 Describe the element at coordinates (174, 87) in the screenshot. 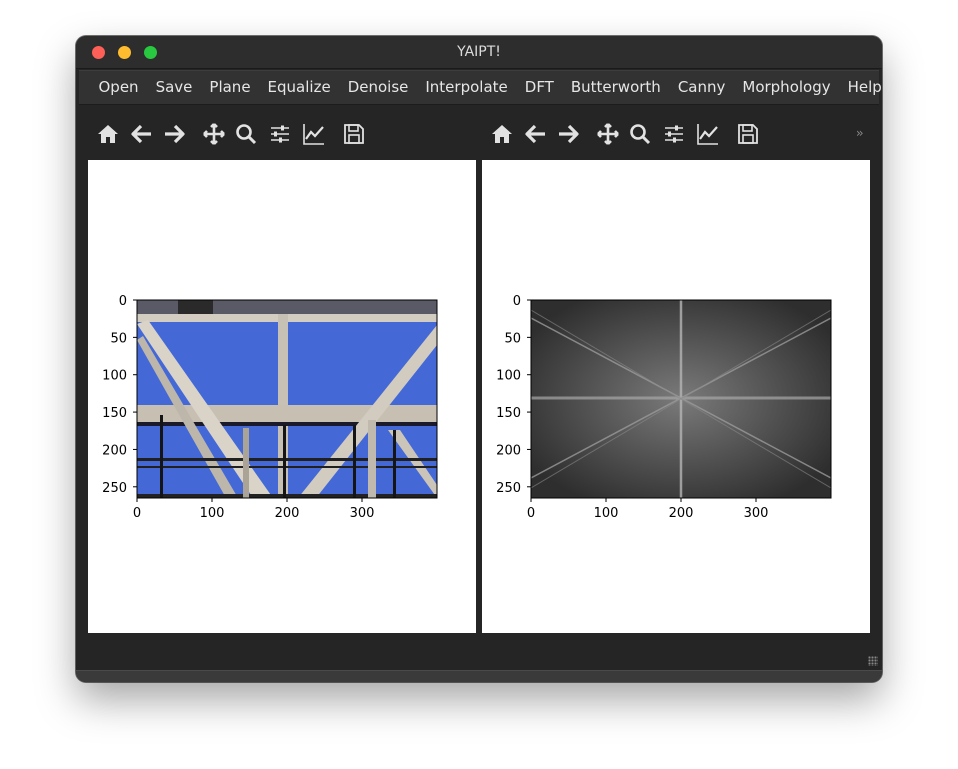

I see `menu-save: Save` at that location.